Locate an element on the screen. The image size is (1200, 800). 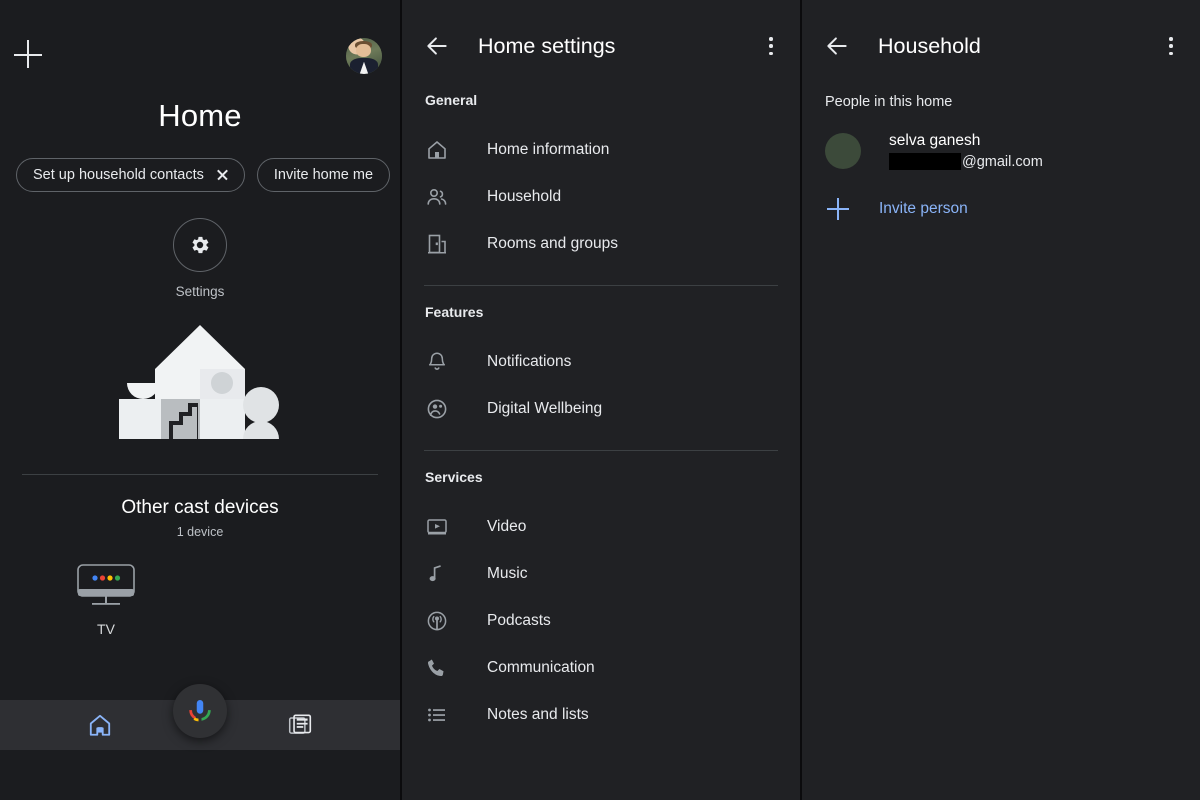
menu-item-music: Music is located at coordinates (601, 573).